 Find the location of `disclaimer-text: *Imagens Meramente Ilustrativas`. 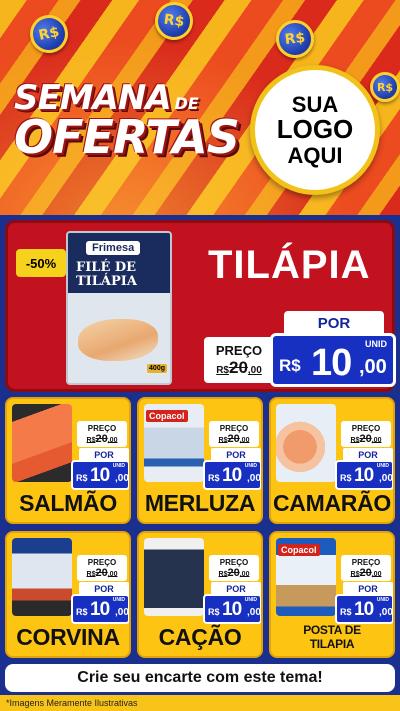

disclaimer-text: *Imagens Meramente Ilustrativas is located at coordinates (200, 703).